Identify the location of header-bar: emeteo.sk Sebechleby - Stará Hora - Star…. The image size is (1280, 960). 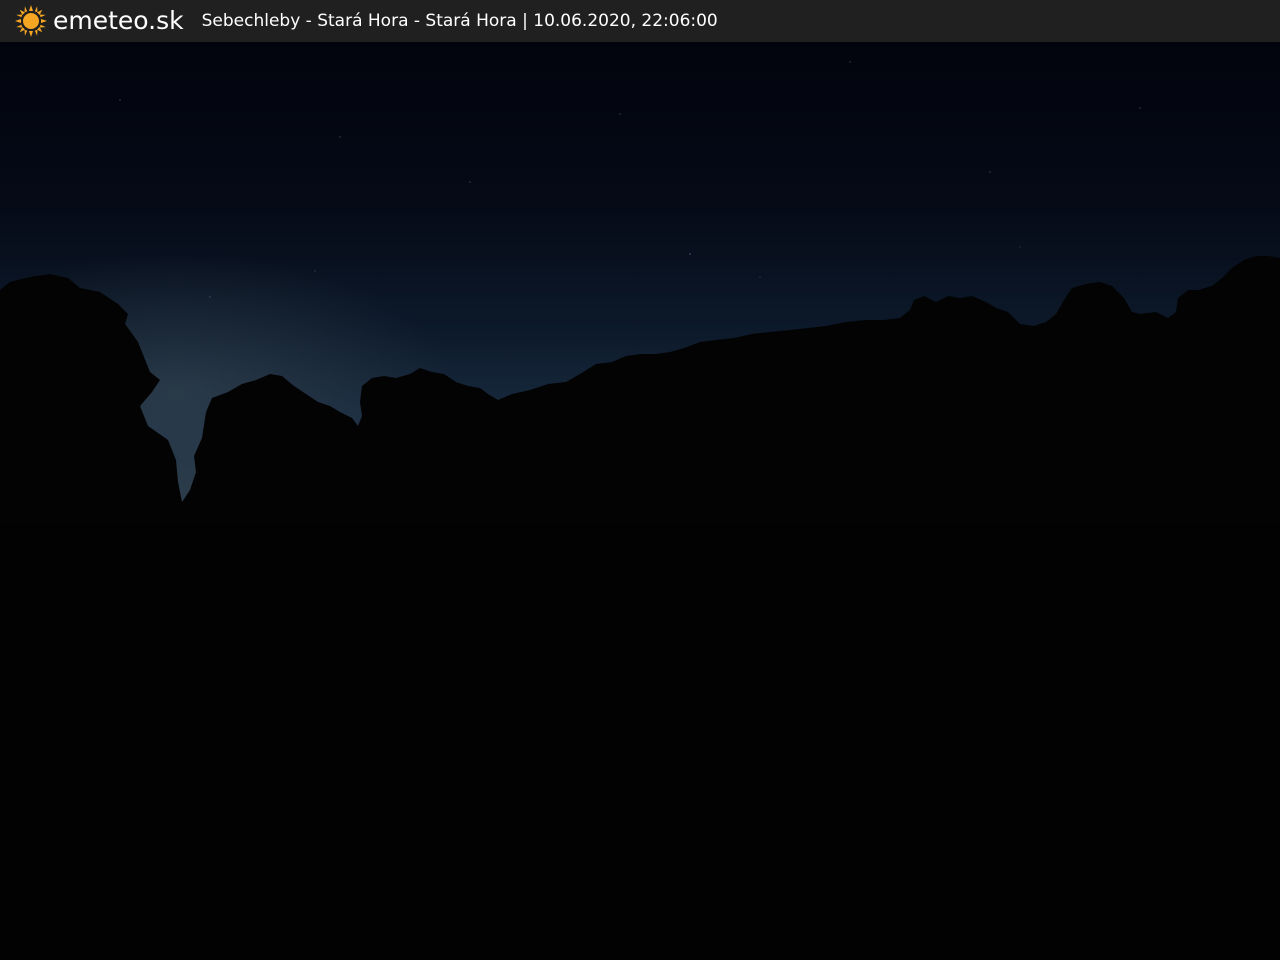
(640, 21).